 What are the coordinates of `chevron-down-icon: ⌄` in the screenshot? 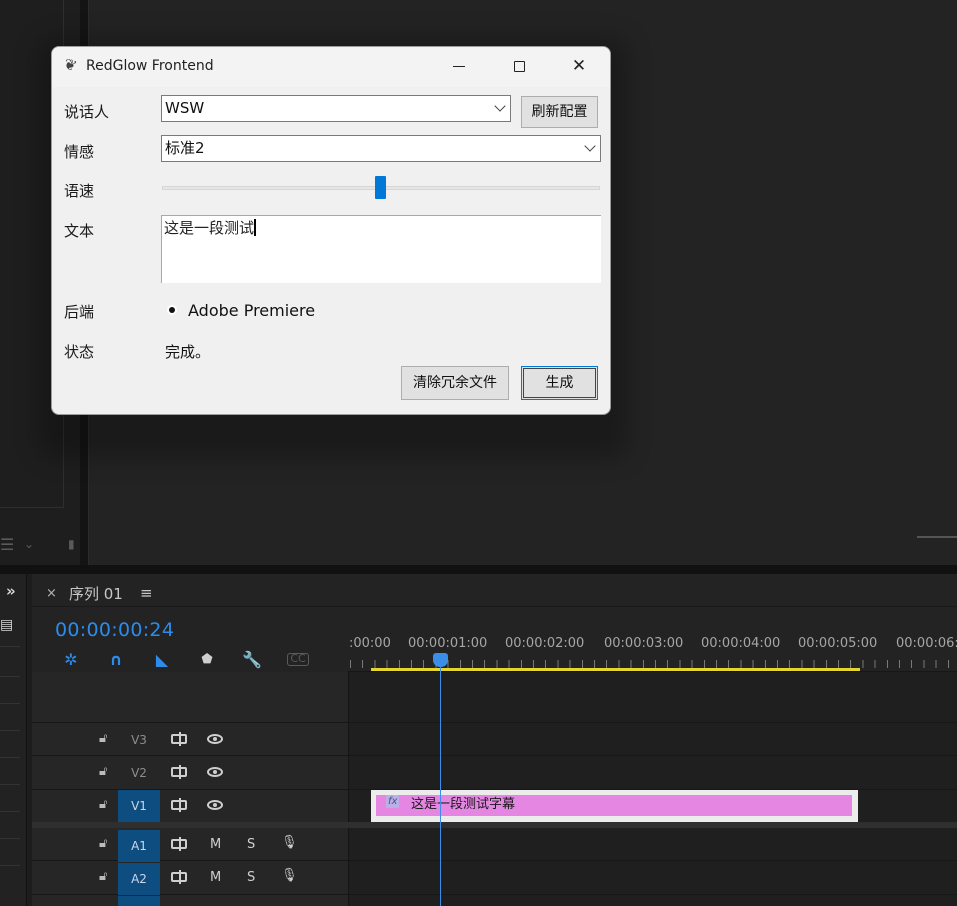 It's located at (29, 544).